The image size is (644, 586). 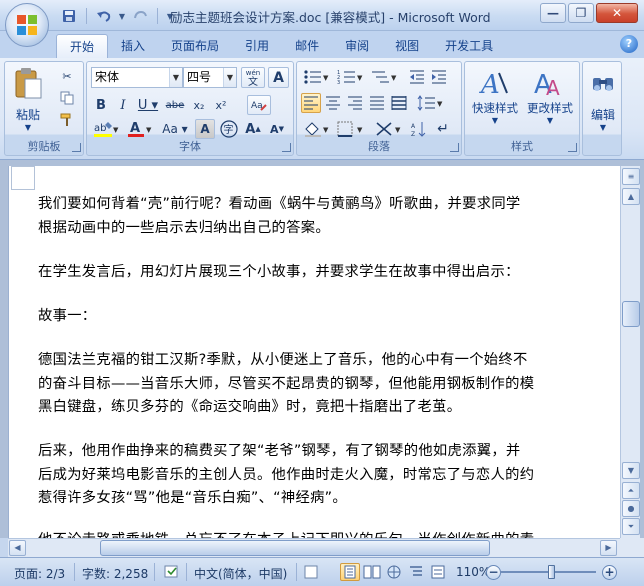 I want to click on scroll-up-icon: ▲, so click(x=631, y=196).